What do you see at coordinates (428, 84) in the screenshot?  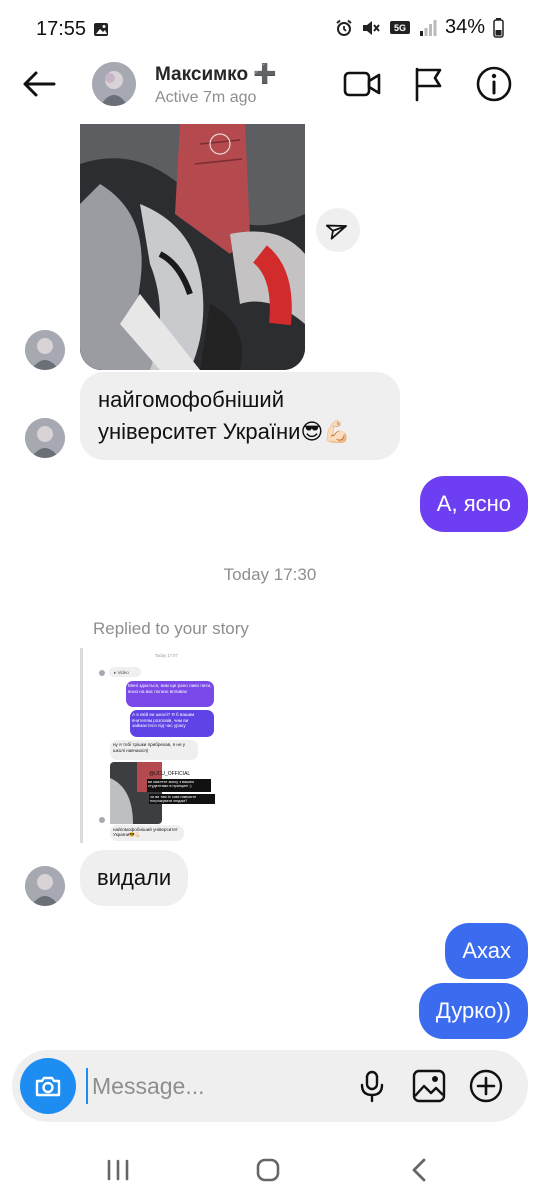 I see `flag-icon` at bounding box center [428, 84].